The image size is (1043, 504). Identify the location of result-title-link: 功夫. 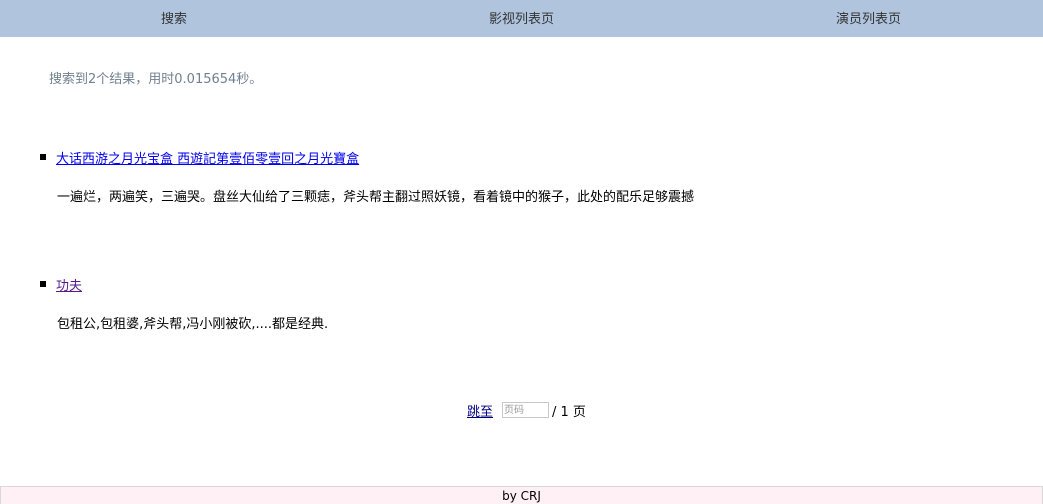
(69, 284).